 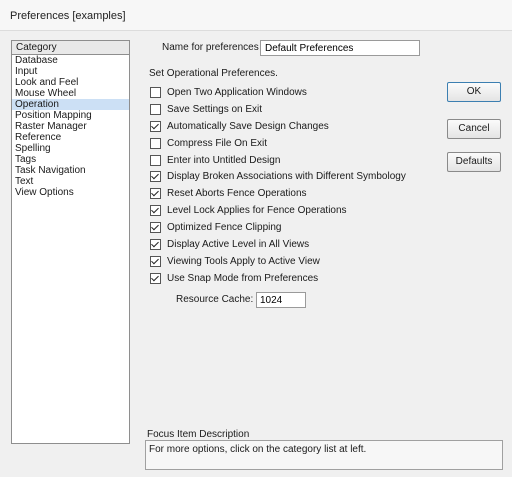 I want to click on category-item-mouse-wheel: Mouse Wheel, so click(x=70, y=93).